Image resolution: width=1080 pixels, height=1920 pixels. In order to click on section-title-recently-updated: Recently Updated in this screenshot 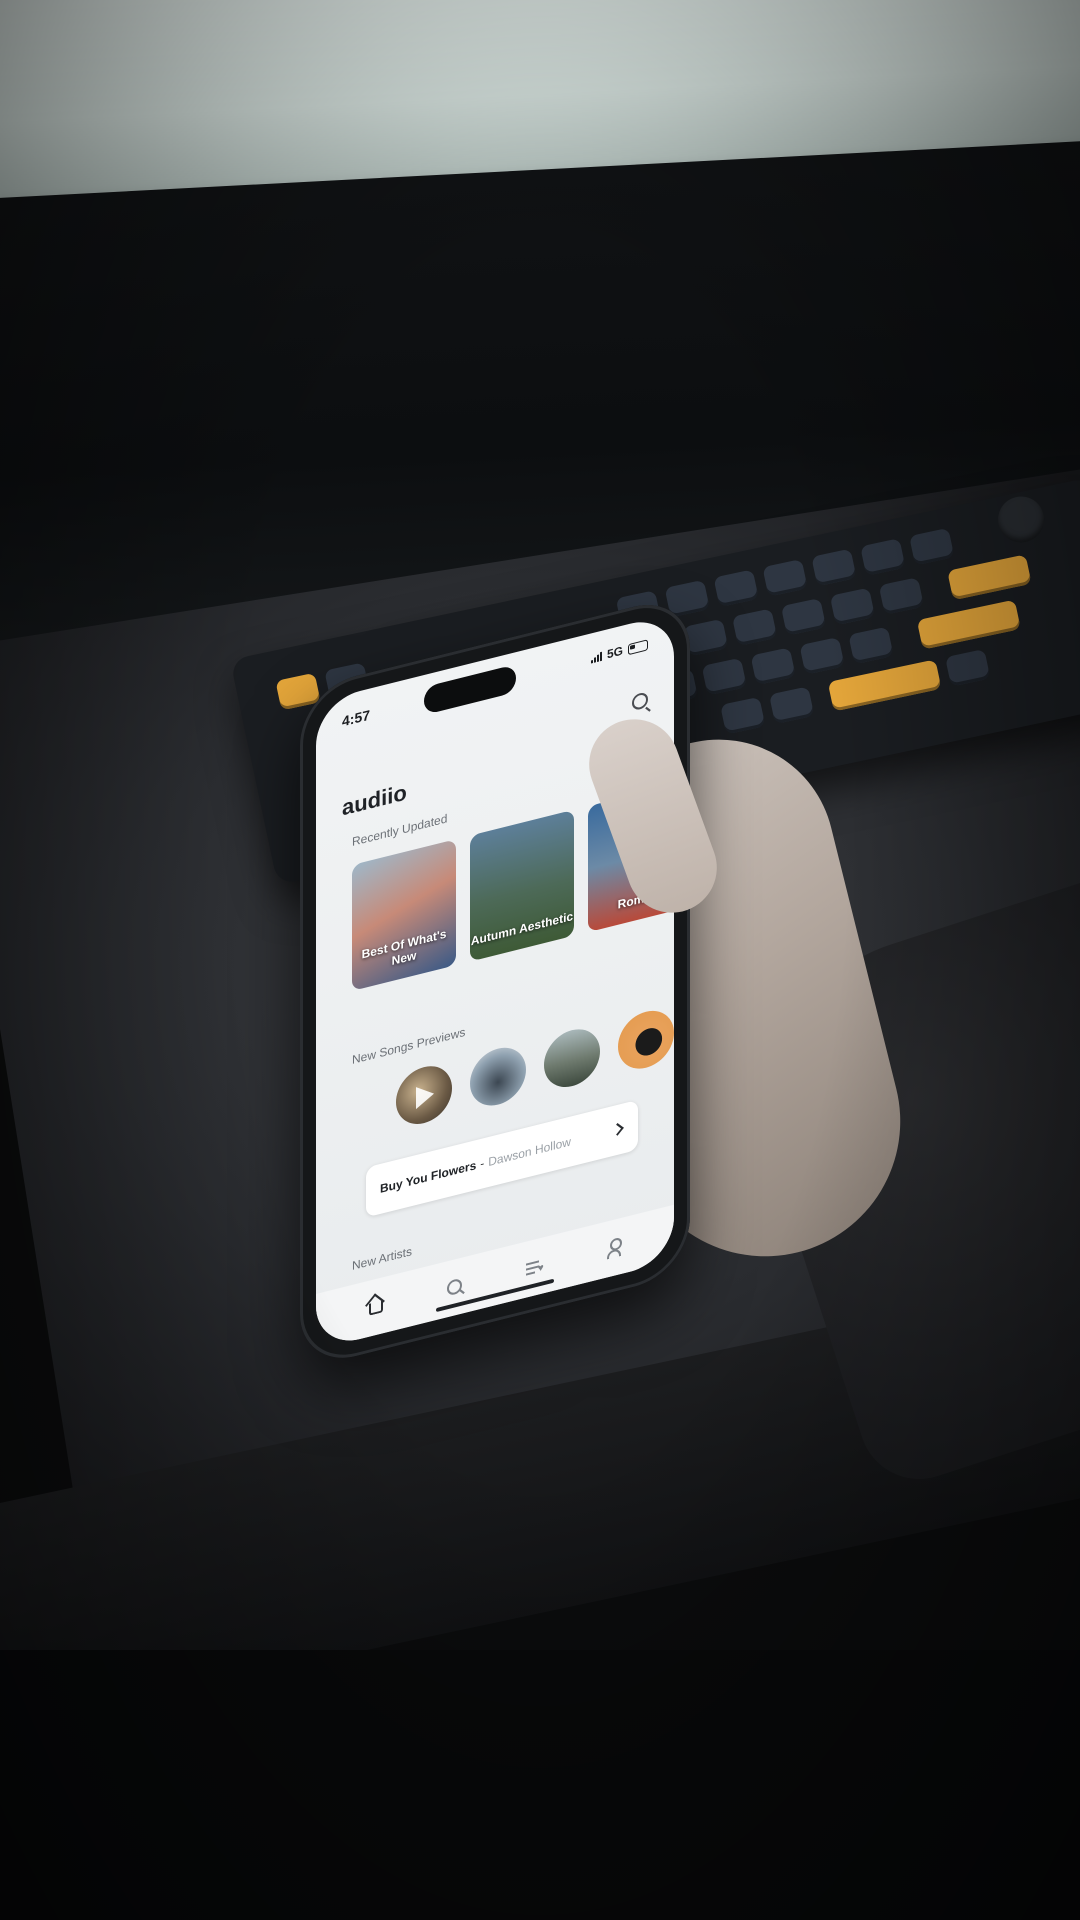, I will do `click(400, 830)`.